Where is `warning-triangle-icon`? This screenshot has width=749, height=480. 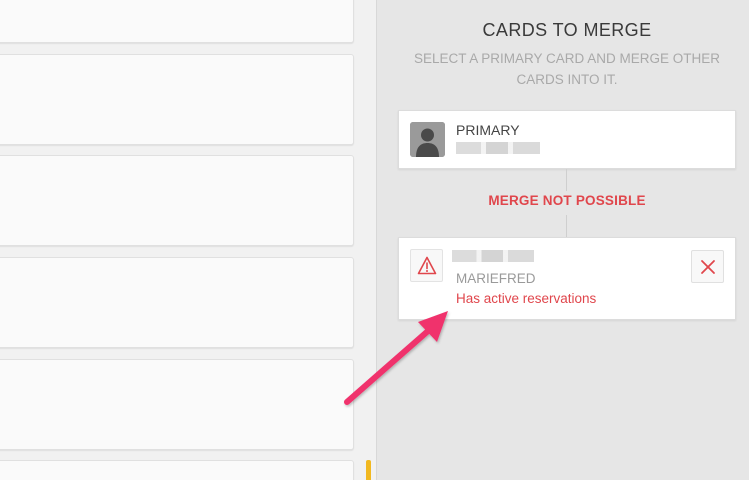 warning-triangle-icon is located at coordinates (426, 265).